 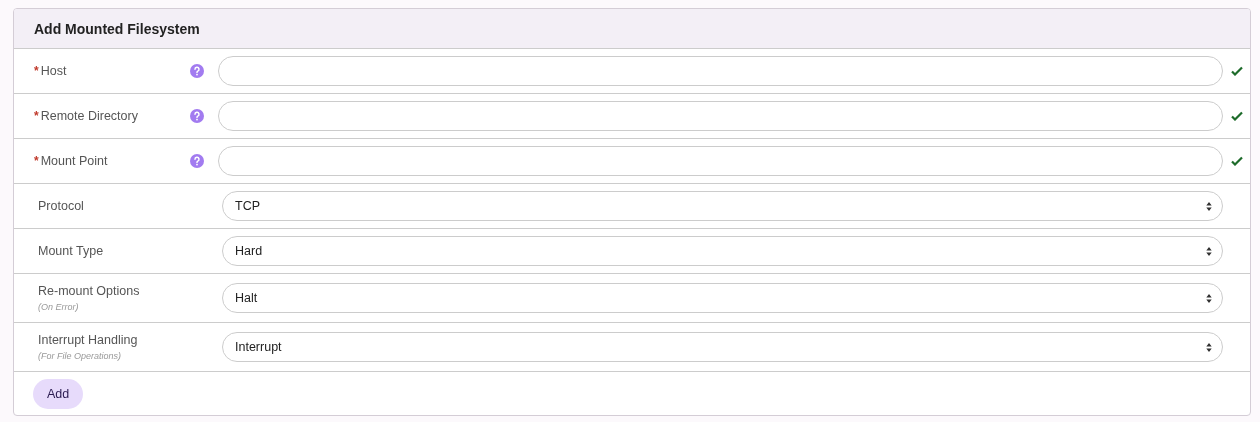 I want to click on form-title: Add Mounted Filesystem, so click(x=117, y=28).